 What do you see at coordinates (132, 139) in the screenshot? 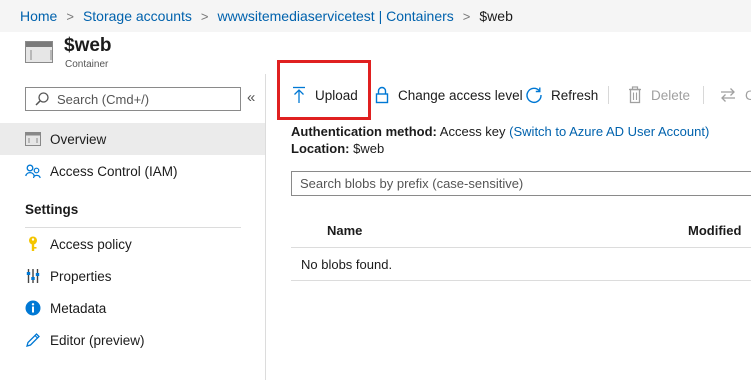
I see `sidebar-item-overview: Overview` at bounding box center [132, 139].